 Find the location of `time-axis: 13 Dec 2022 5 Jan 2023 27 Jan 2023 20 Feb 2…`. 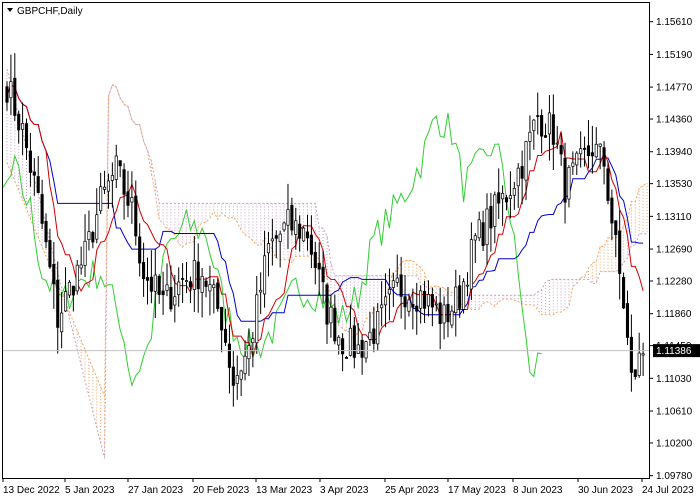

time-axis: 13 Dec 2022 5 Jan 2023 27 Jan 2023 20 Feb 2… is located at coordinates (348, 487).